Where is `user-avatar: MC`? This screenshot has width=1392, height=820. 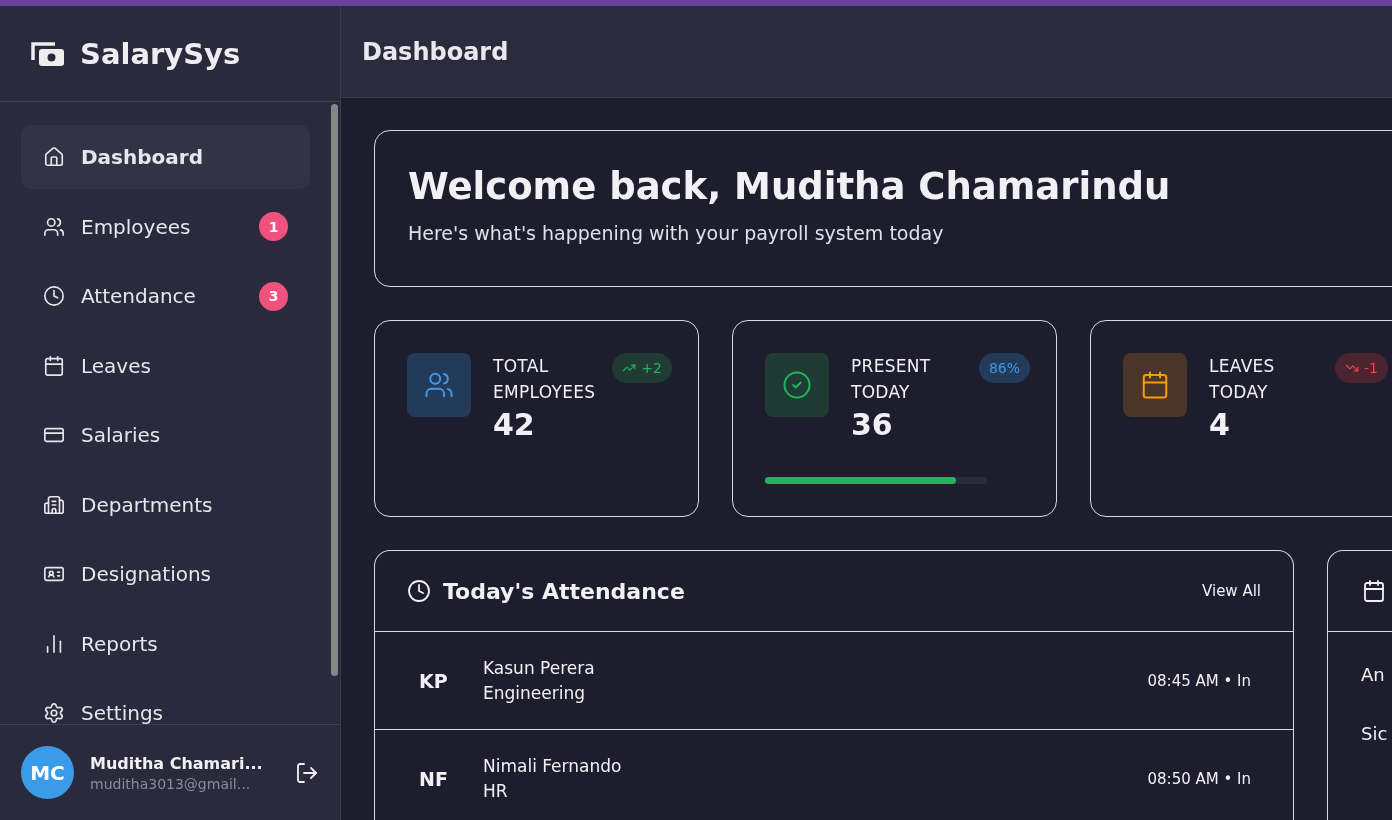
user-avatar: MC is located at coordinates (47, 772).